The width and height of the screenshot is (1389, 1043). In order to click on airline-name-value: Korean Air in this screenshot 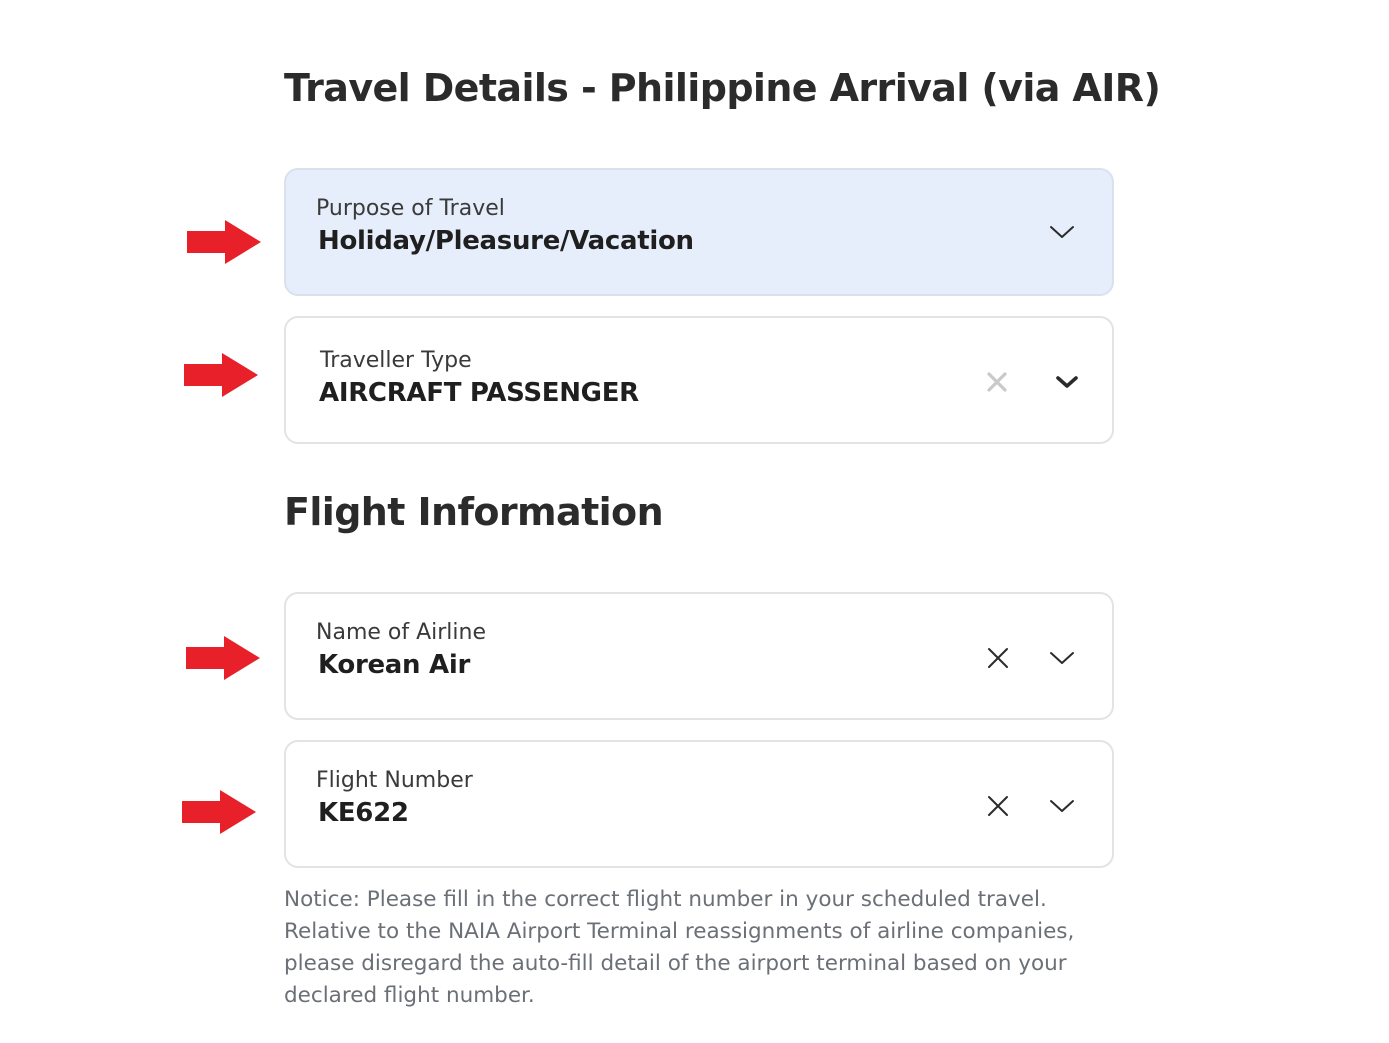, I will do `click(394, 665)`.